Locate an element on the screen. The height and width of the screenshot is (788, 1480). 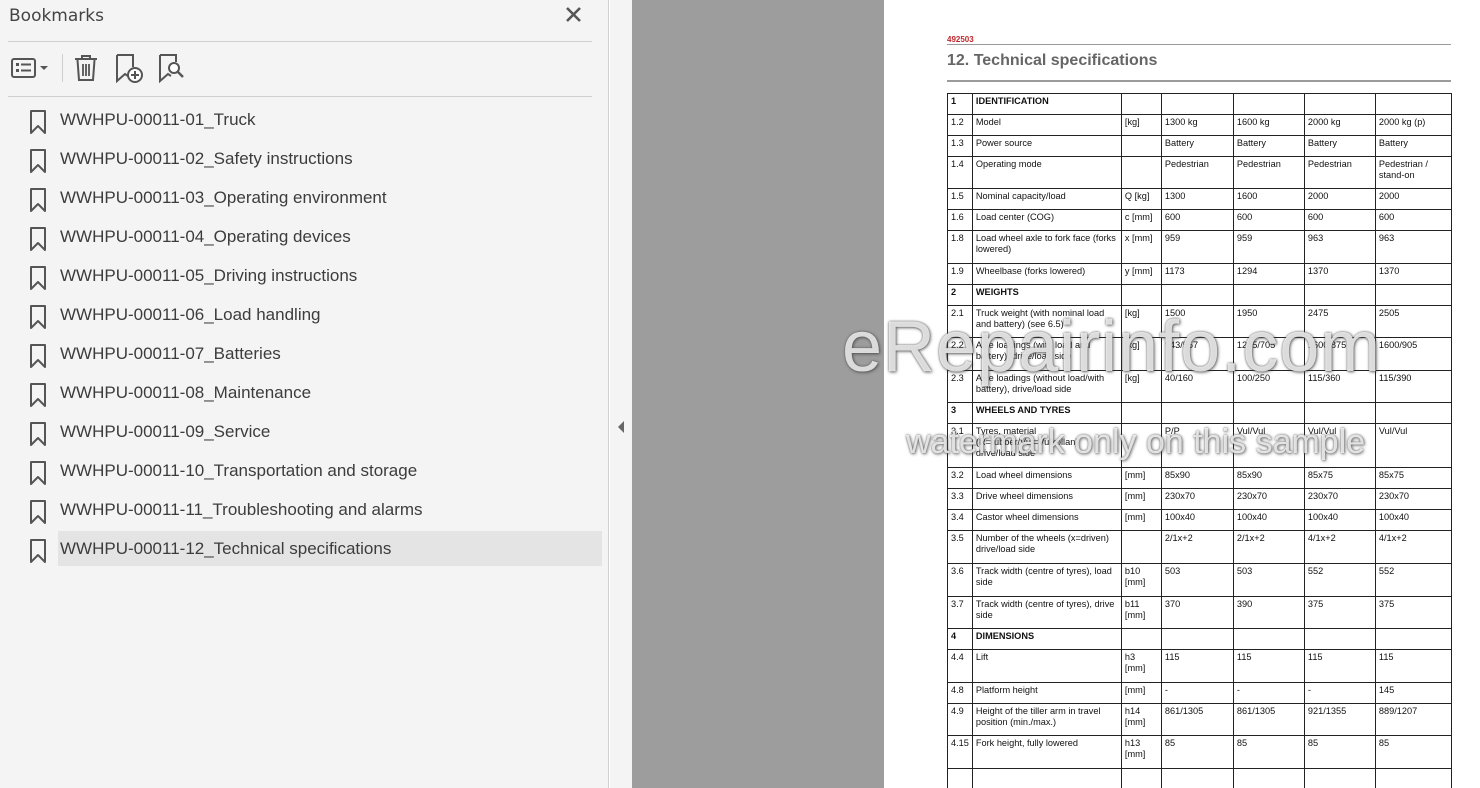
find-bookmark-button is located at coordinates (172, 68).